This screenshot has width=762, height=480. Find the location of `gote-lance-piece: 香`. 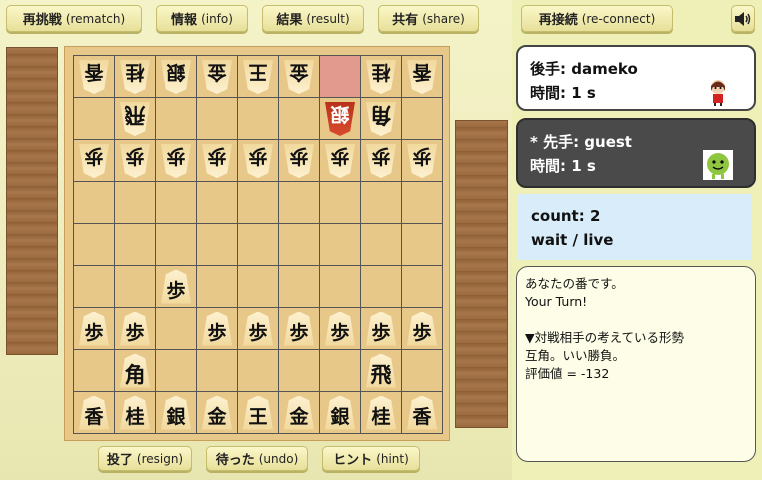

gote-lance-piece: 香 is located at coordinates (94, 77).